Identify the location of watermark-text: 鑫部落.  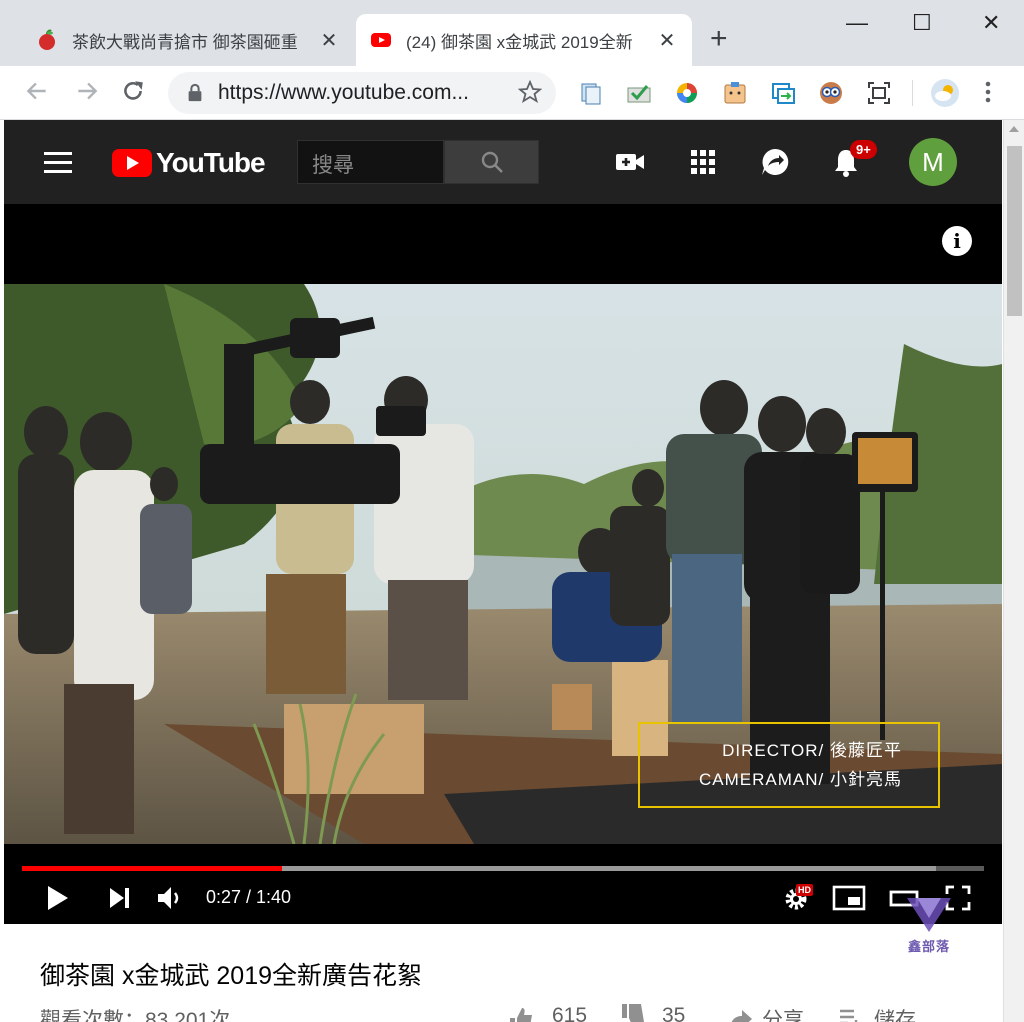
(928, 946).